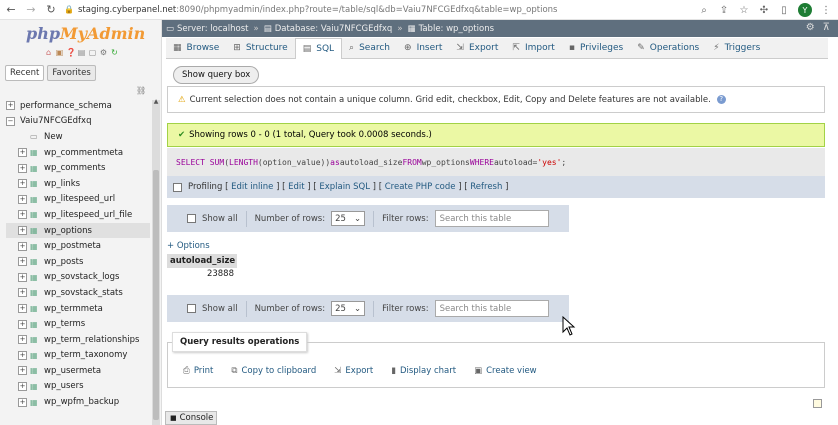  Describe the element at coordinates (69, 9) in the screenshot. I see `lock-icon: 🔒` at that location.